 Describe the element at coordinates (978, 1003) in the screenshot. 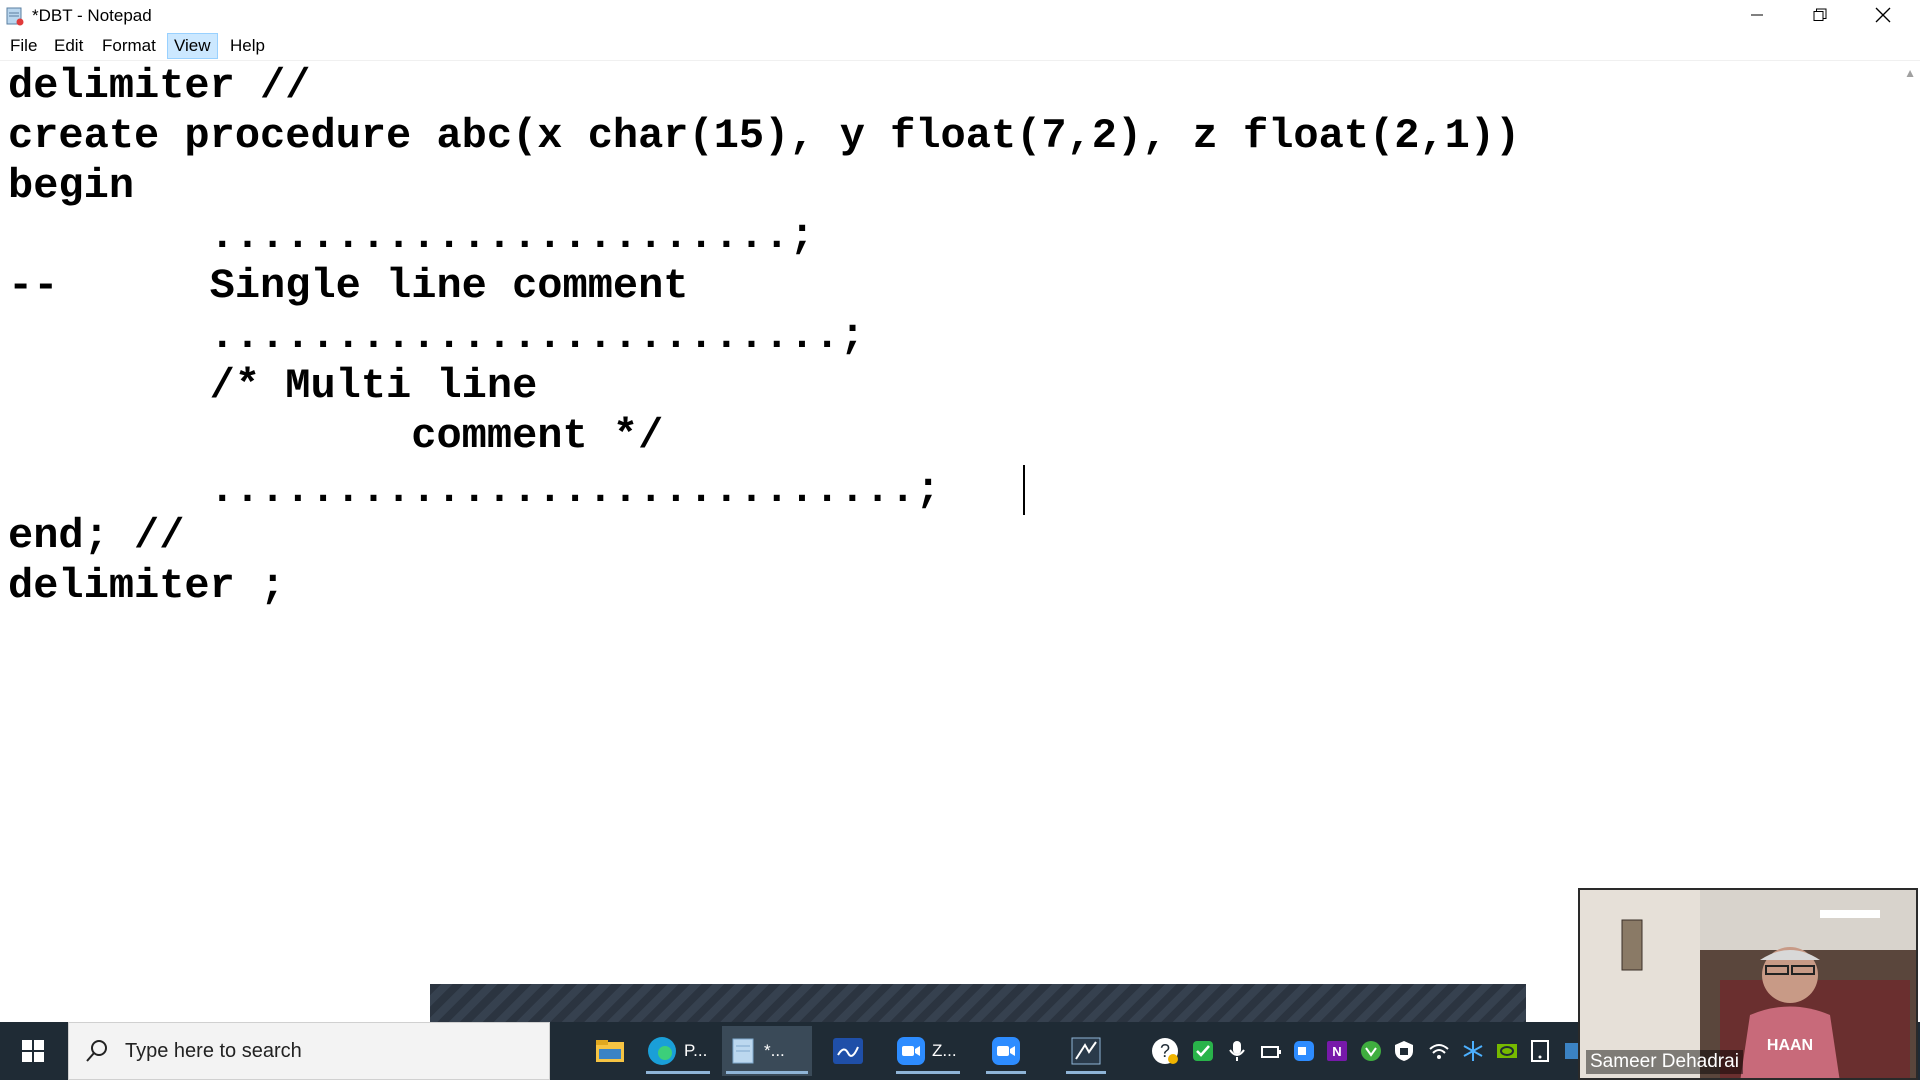

I see `screen-share-bar` at that location.